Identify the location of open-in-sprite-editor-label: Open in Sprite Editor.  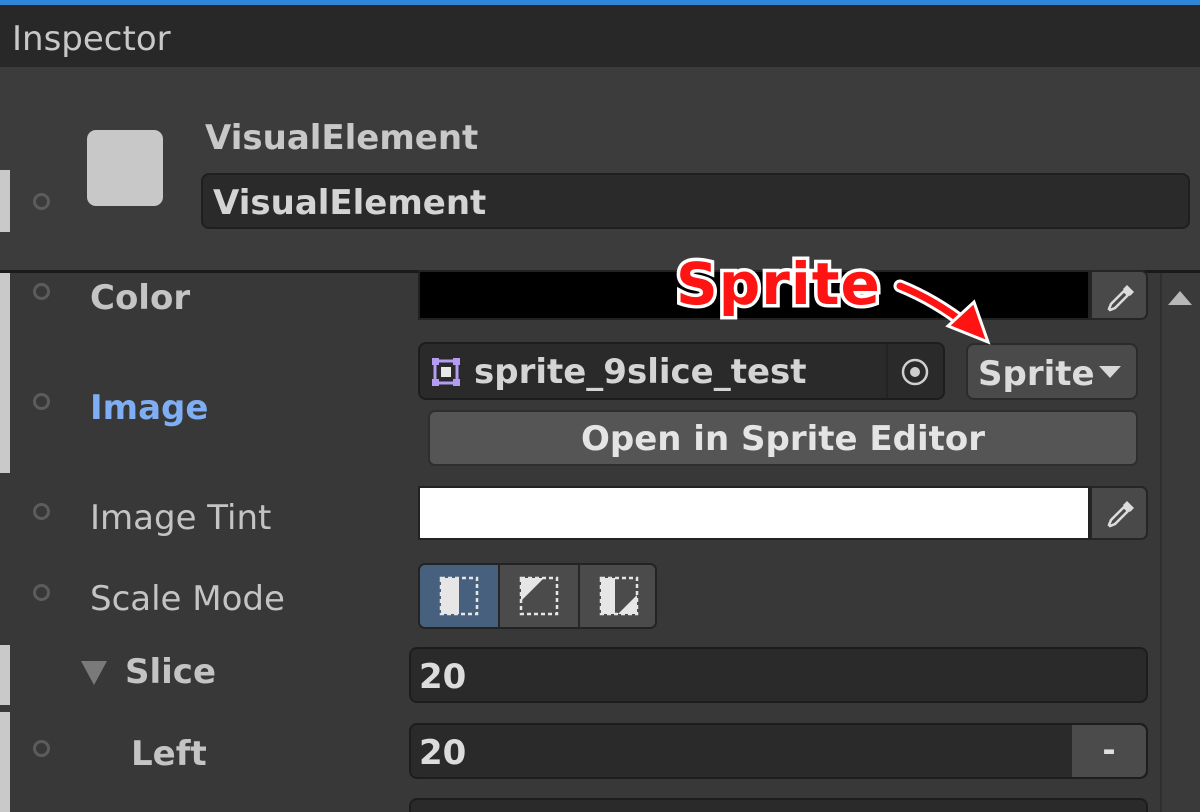
(783, 439).